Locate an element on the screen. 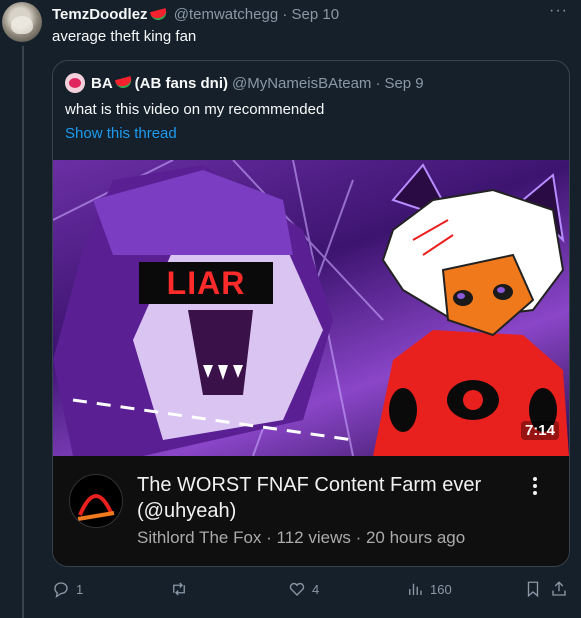 The image size is (581, 618). kebab-icon is located at coordinates (535, 486).